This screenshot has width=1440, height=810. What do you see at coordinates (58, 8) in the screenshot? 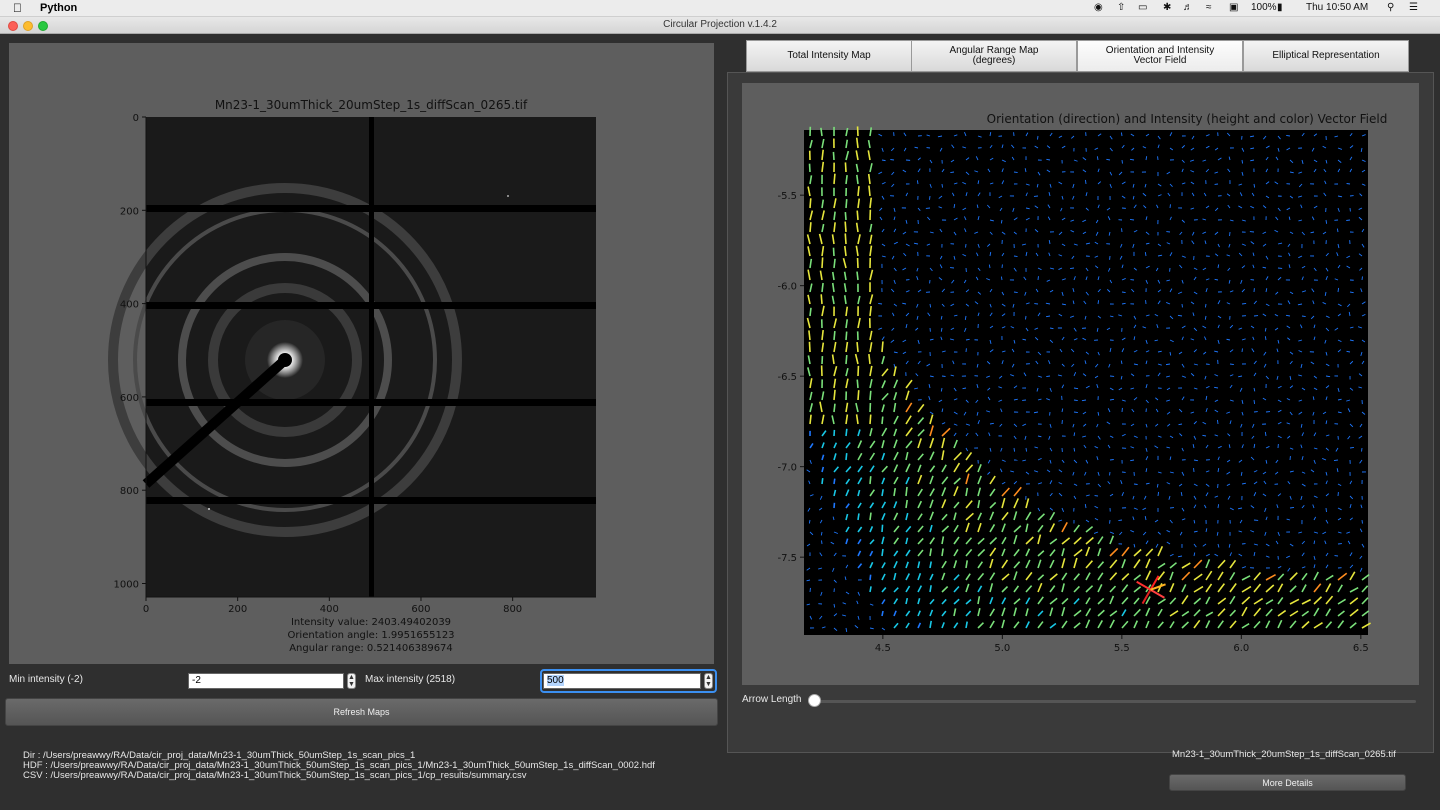
I see `app-name: Python` at bounding box center [58, 8].